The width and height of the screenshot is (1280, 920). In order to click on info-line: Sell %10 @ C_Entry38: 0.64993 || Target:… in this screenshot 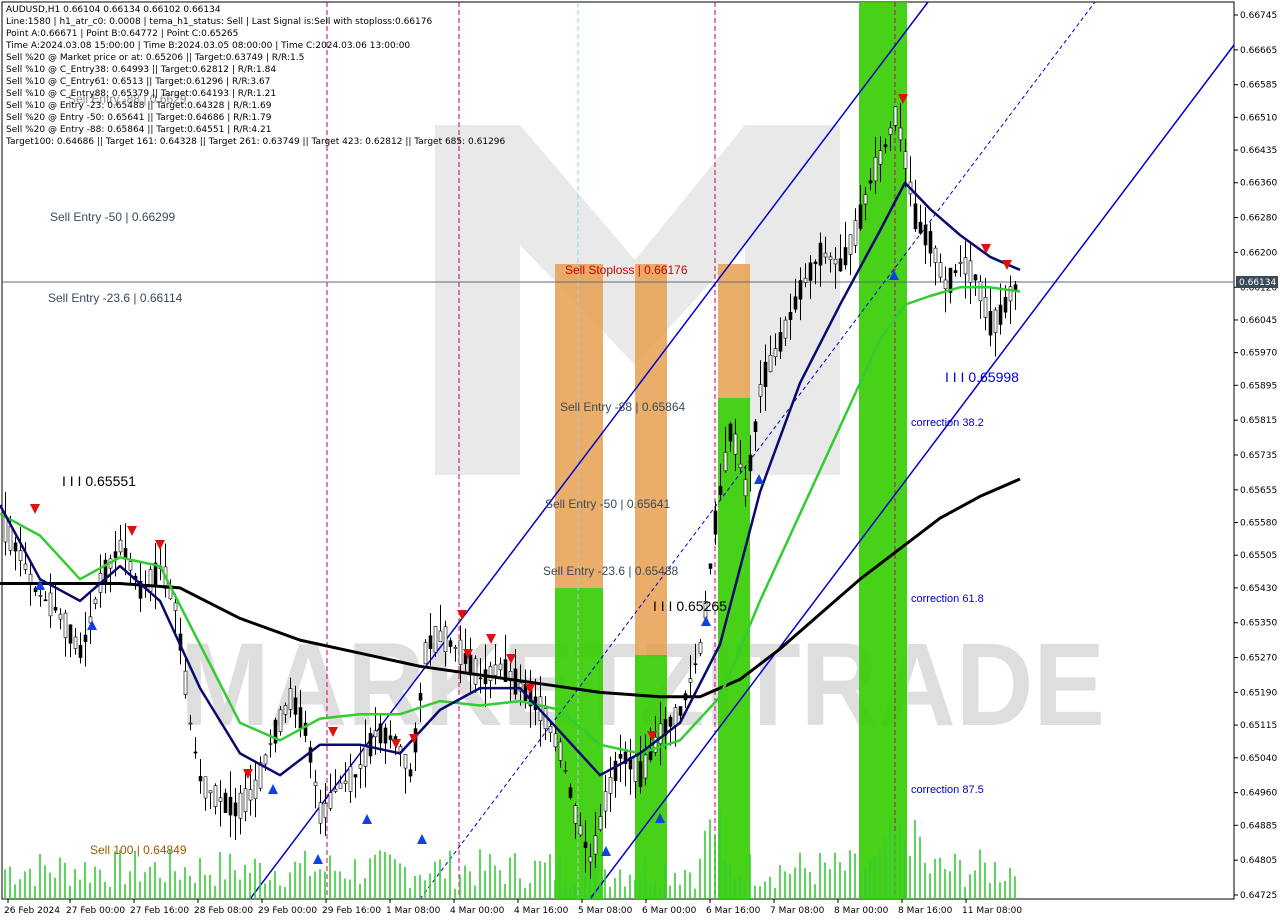, I will do `click(141, 70)`.